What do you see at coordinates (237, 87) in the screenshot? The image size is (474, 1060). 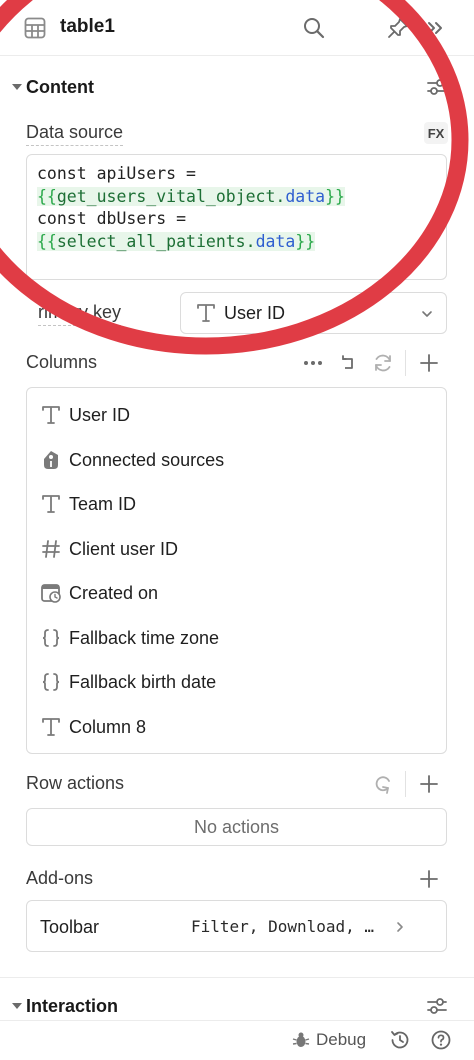 I see `content-section-header: Content` at bounding box center [237, 87].